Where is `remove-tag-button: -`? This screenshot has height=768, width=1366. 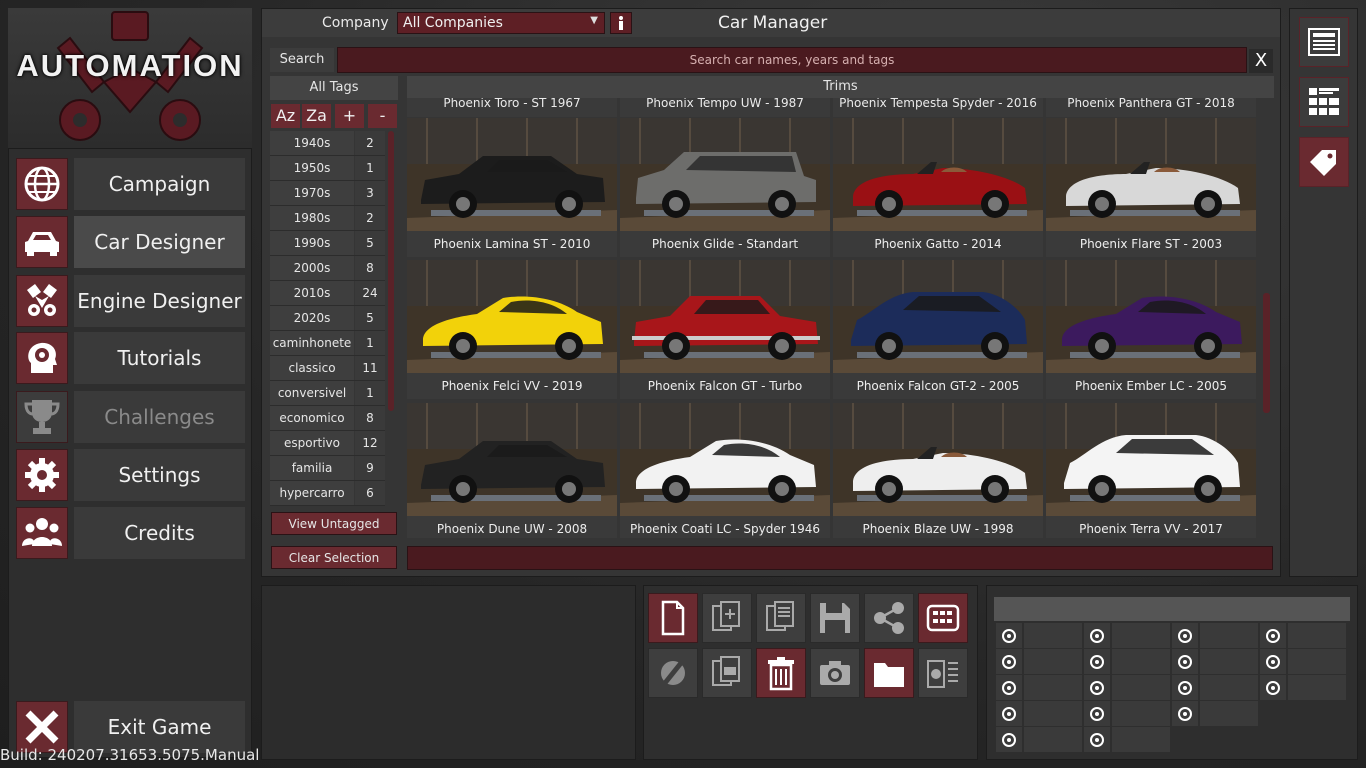 remove-tag-button: - is located at coordinates (382, 116).